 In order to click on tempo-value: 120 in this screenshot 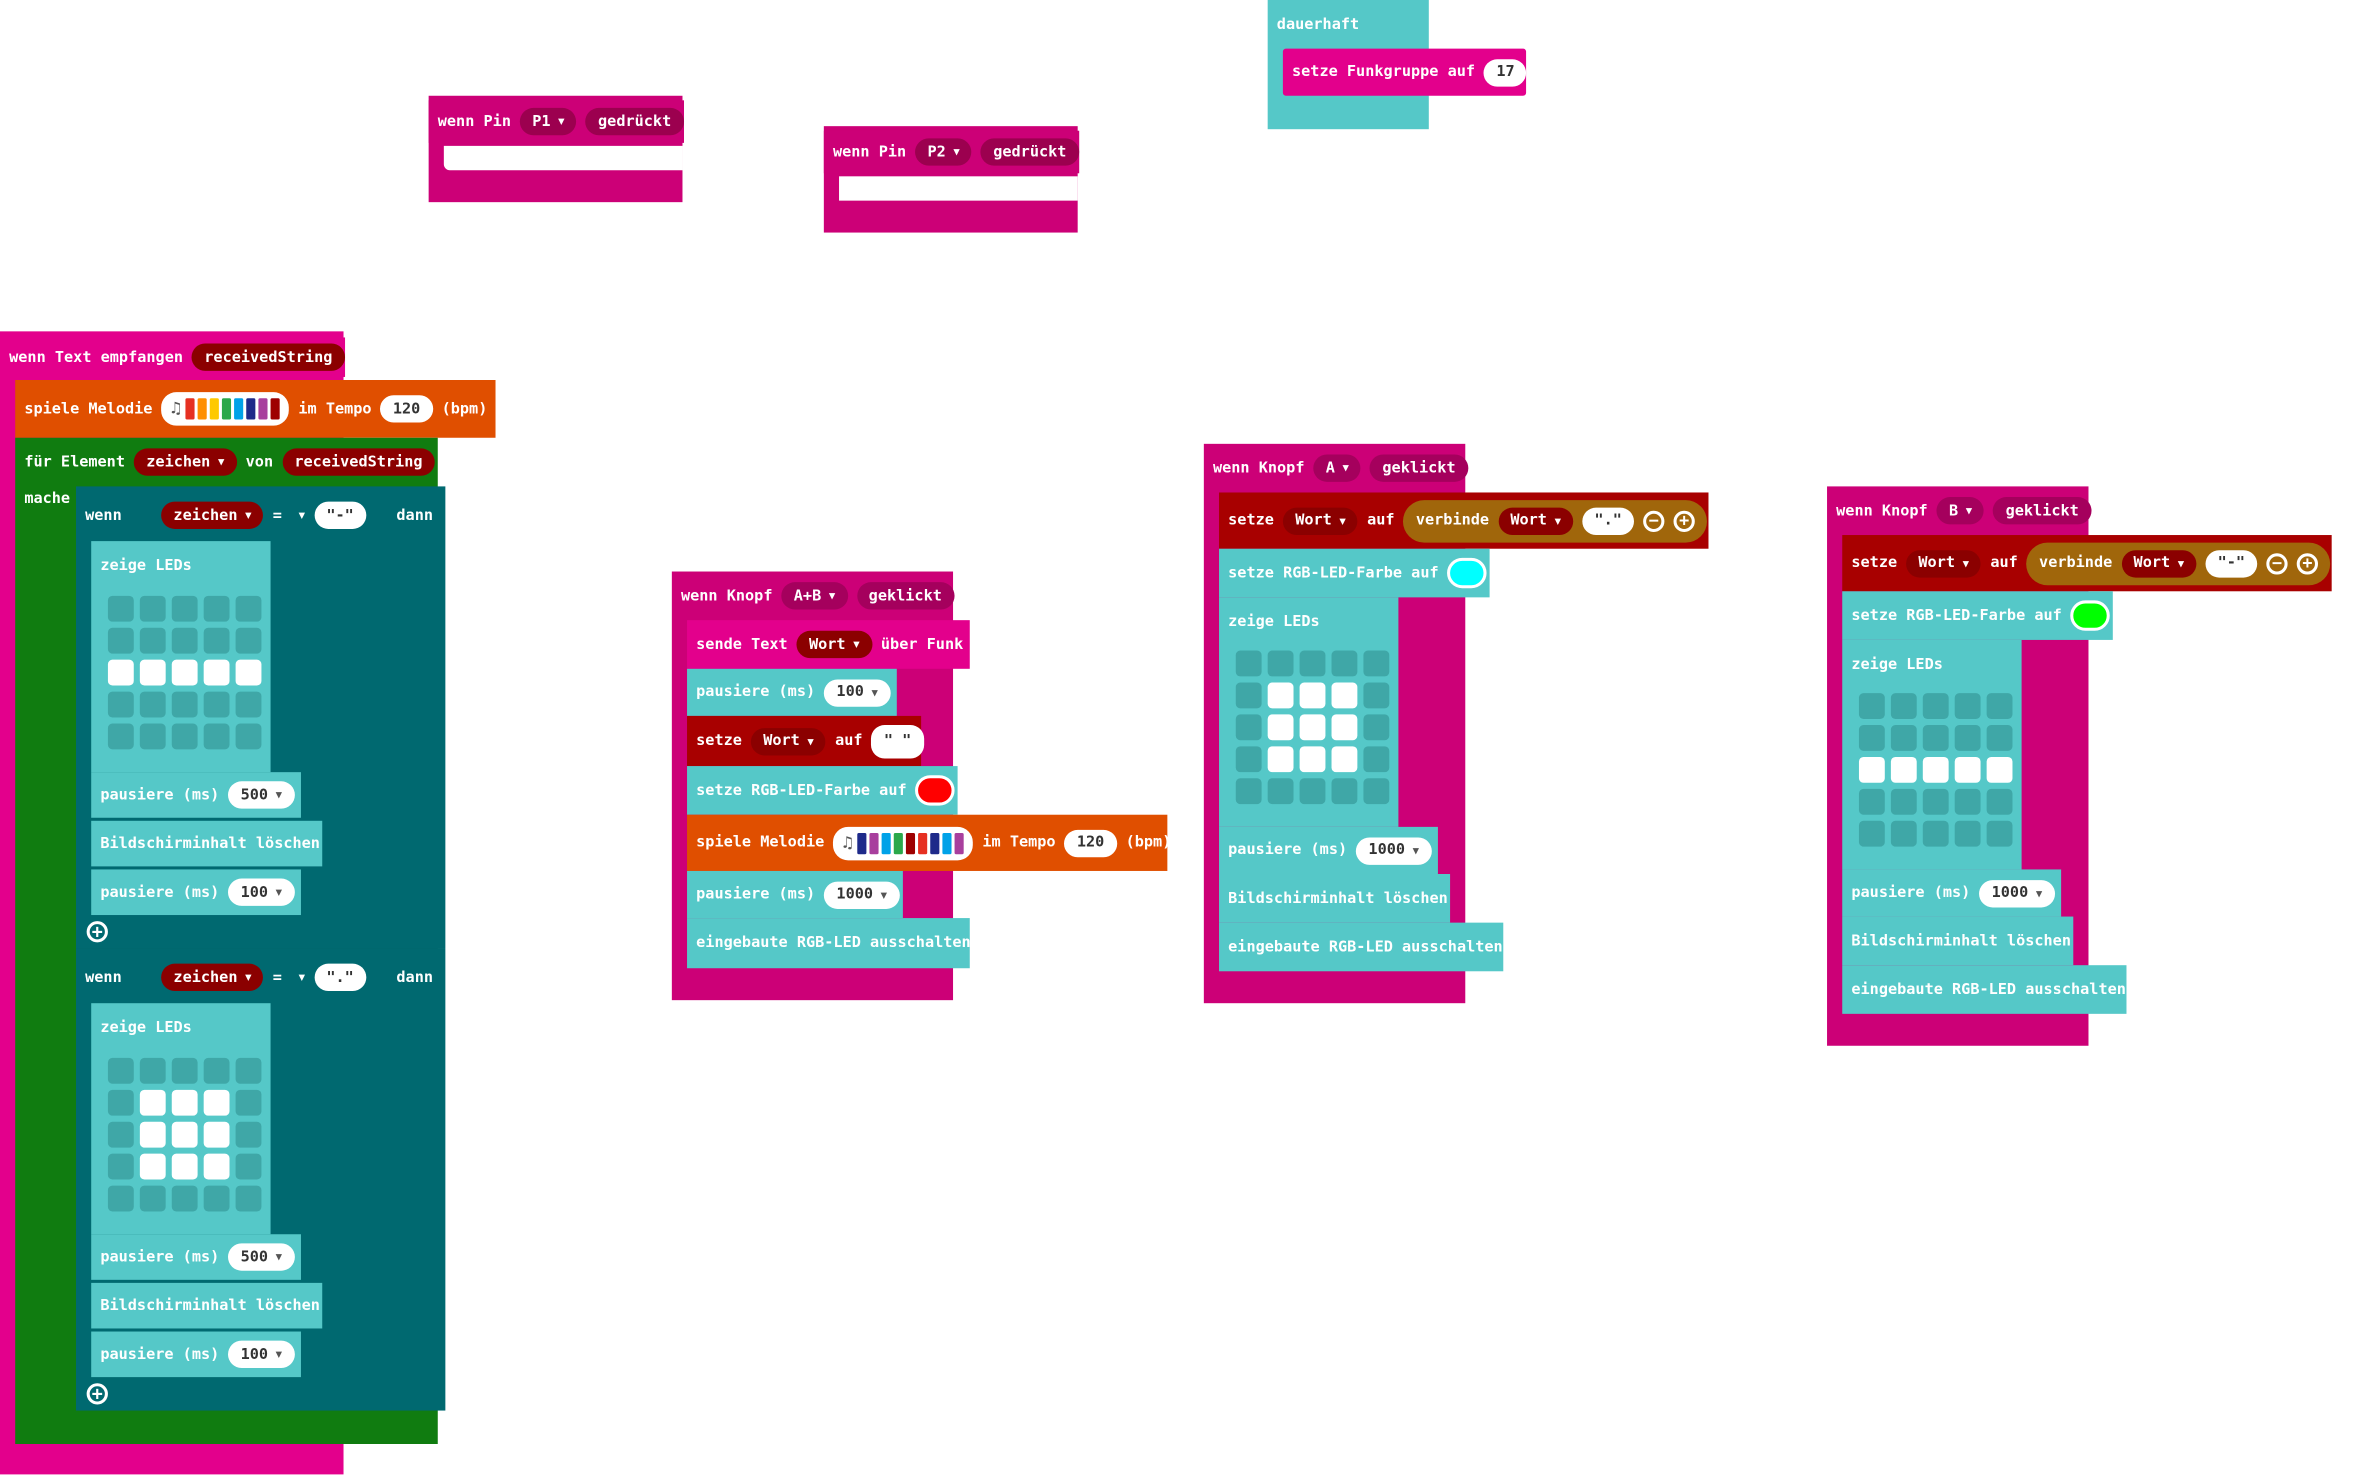, I will do `click(406, 409)`.